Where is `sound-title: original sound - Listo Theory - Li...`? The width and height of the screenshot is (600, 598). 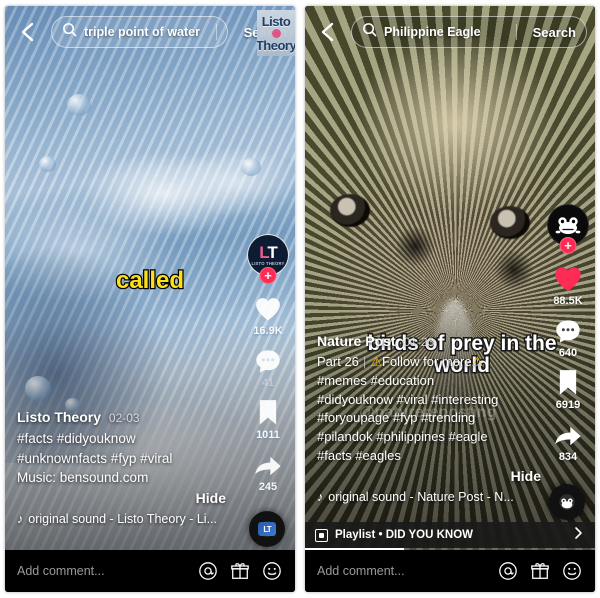
sound-title: original sound - Listo Theory - Li... is located at coordinates (123, 519).